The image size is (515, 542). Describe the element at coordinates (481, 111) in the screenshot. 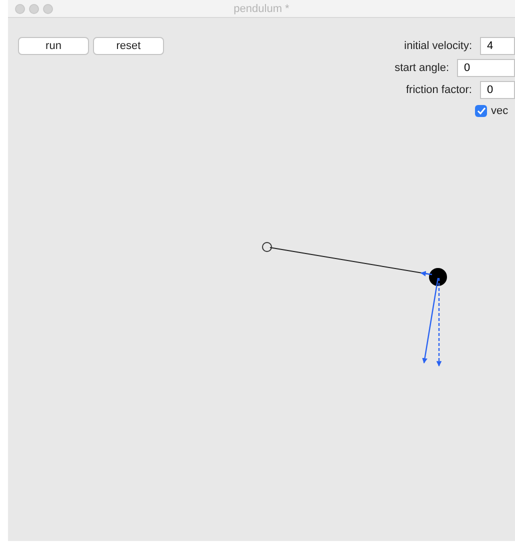

I see `checkbox` at that location.